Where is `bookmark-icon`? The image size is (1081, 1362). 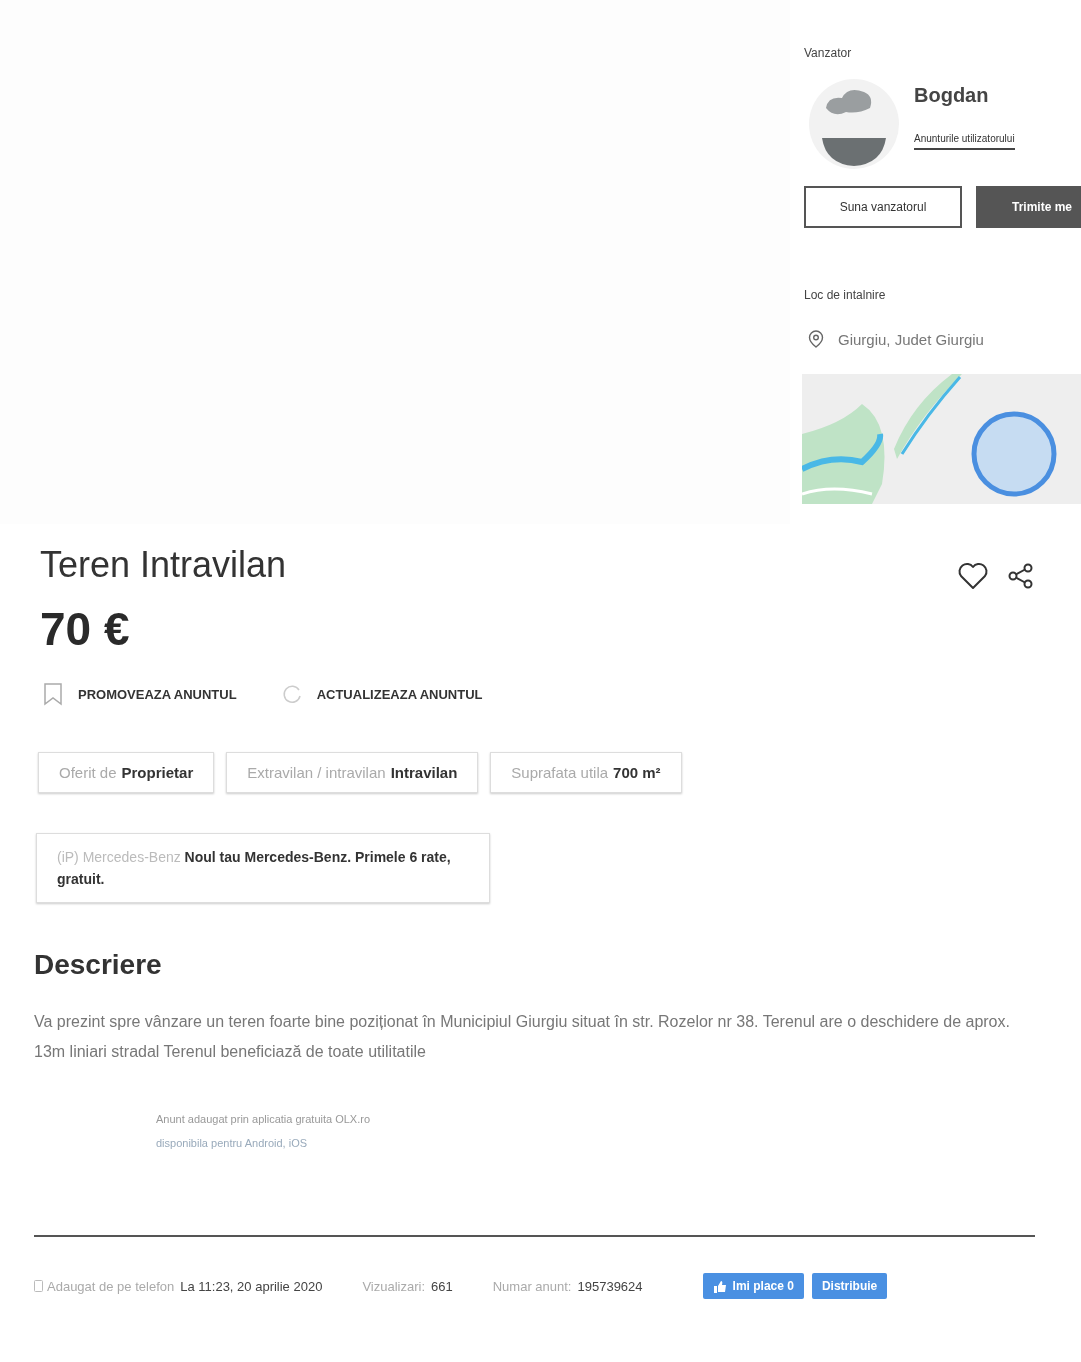
bookmark-icon is located at coordinates (53, 694).